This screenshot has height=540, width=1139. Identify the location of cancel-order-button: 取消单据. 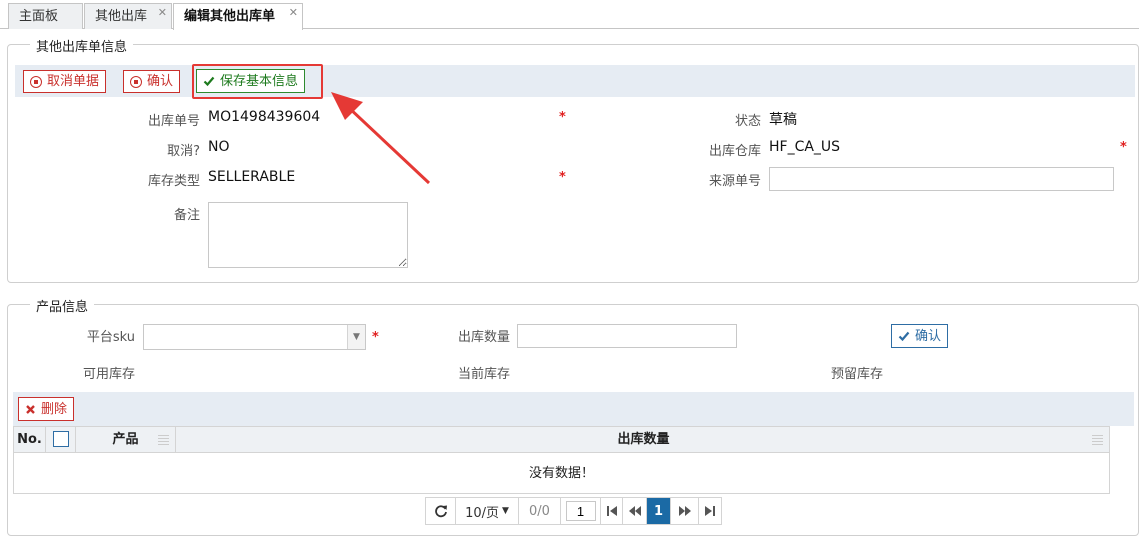
(65, 81).